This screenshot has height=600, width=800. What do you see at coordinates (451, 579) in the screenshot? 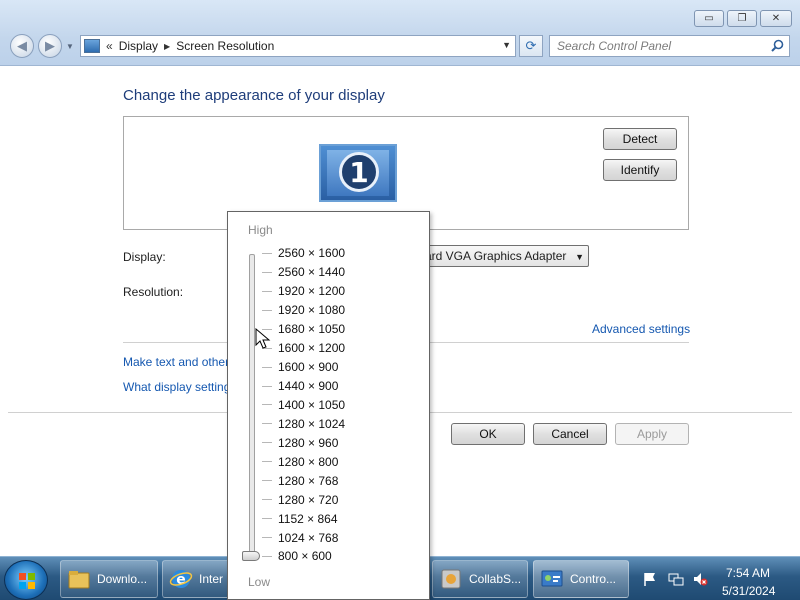
I see `collab-app-icon` at bounding box center [451, 579].